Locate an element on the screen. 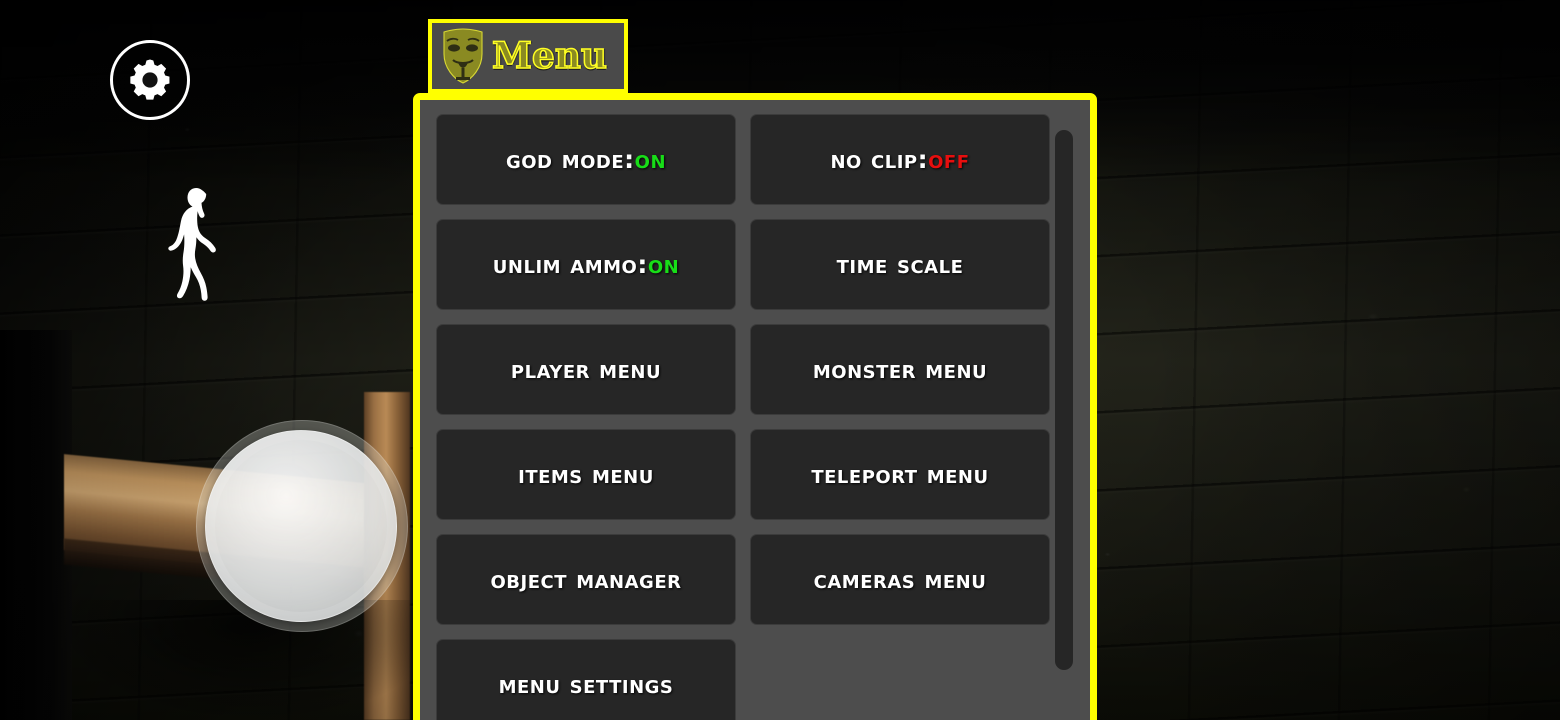 The width and height of the screenshot is (1560, 720). mod-menu-button: Monster Menu is located at coordinates (900, 369).